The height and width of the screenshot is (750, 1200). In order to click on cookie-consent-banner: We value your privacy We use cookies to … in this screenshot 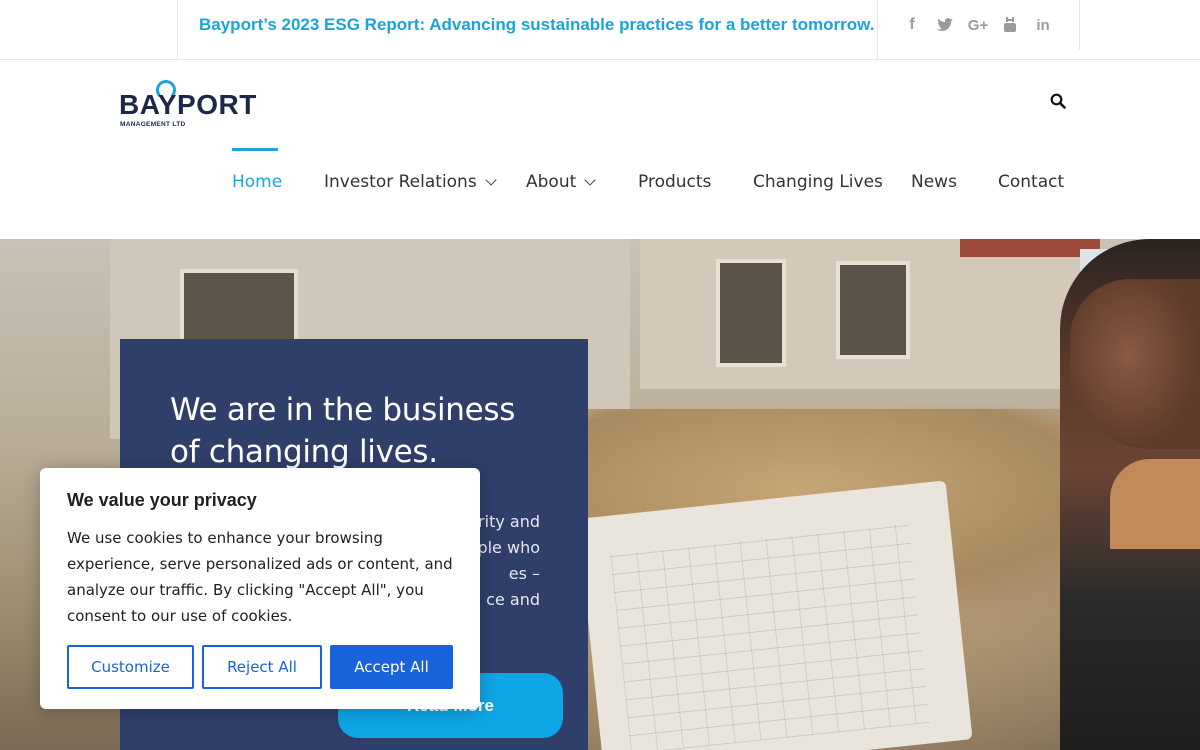, I will do `click(260, 588)`.